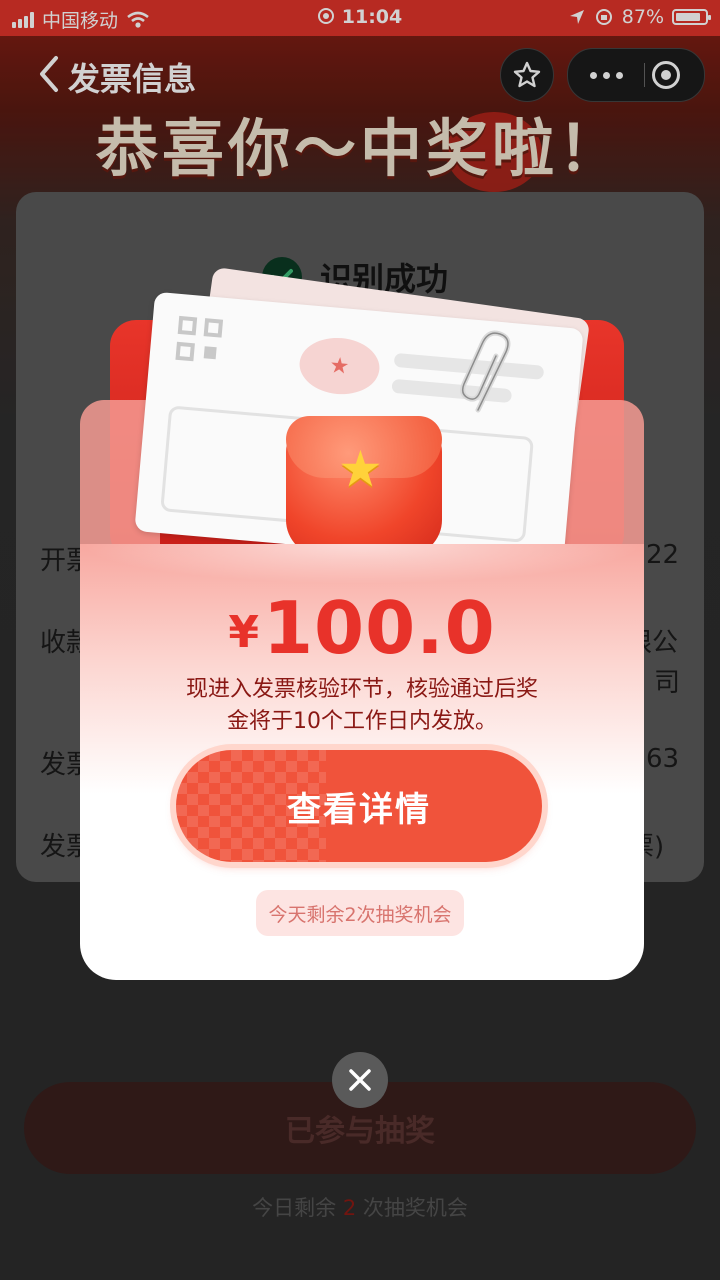 The width and height of the screenshot is (720, 1280). Describe the element at coordinates (379, 628) in the screenshot. I see `amount-value: 100.0` at that location.